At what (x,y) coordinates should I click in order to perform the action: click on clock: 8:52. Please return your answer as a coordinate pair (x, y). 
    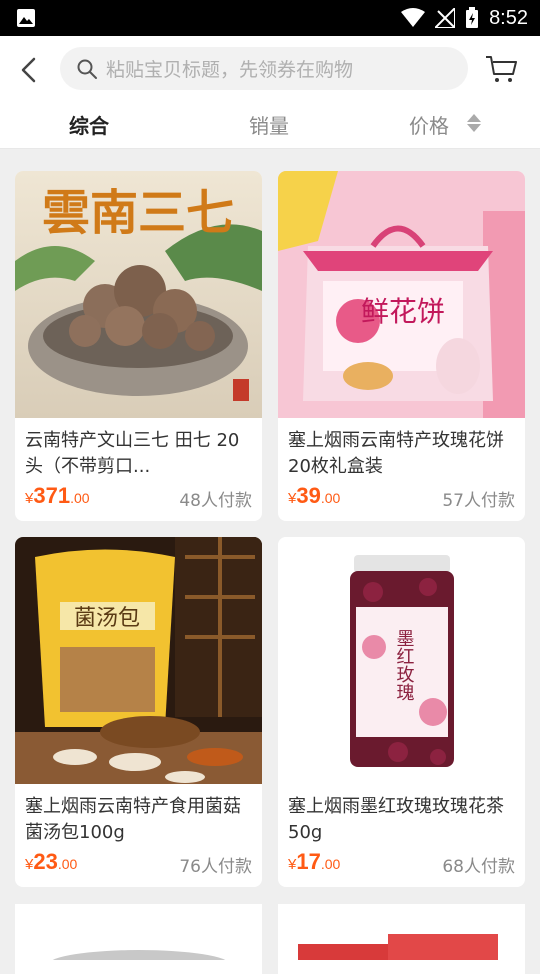
    Looking at the image, I should click on (508, 18).